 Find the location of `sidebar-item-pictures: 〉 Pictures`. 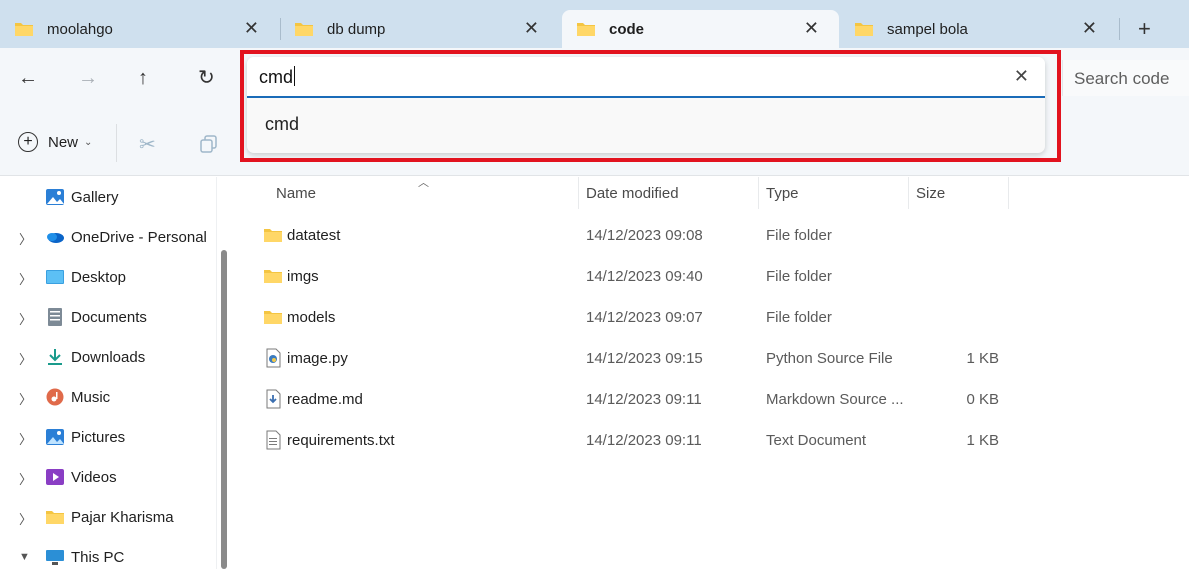

sidebar-item-pictures: 〉 Pictures is located at coordinates (107, 437).